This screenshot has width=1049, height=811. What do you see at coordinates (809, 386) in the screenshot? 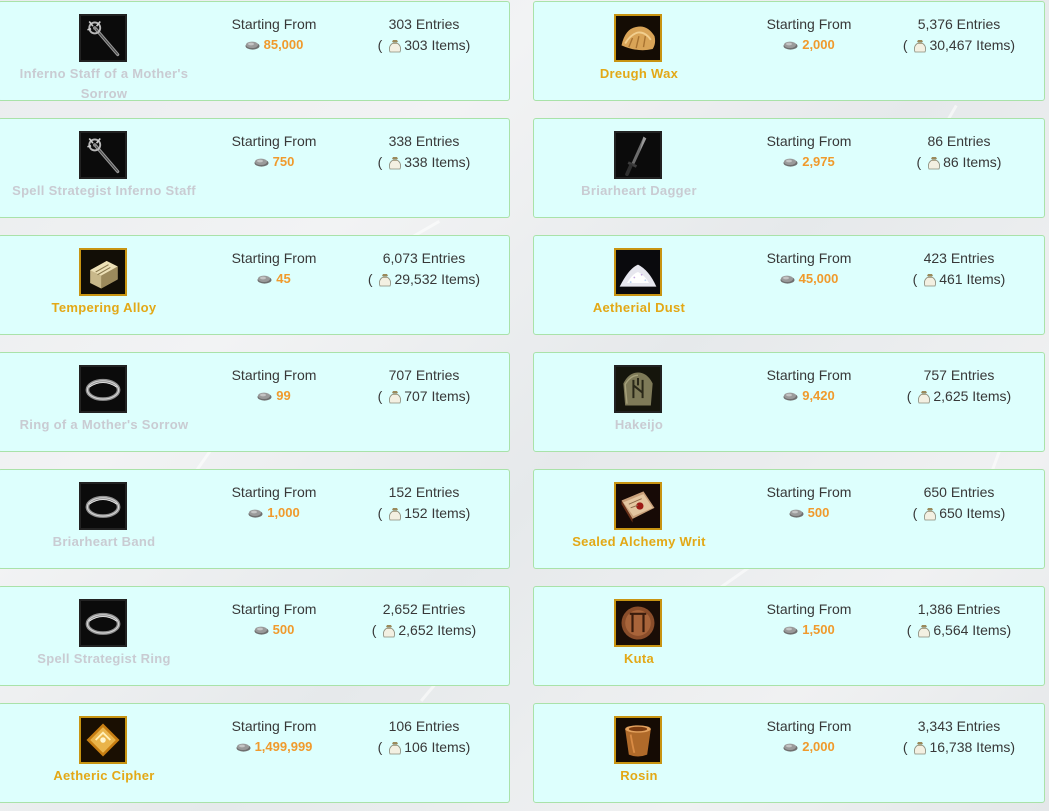
I see `price-block: Starting From 9,420` at bounding box center [809, 386].